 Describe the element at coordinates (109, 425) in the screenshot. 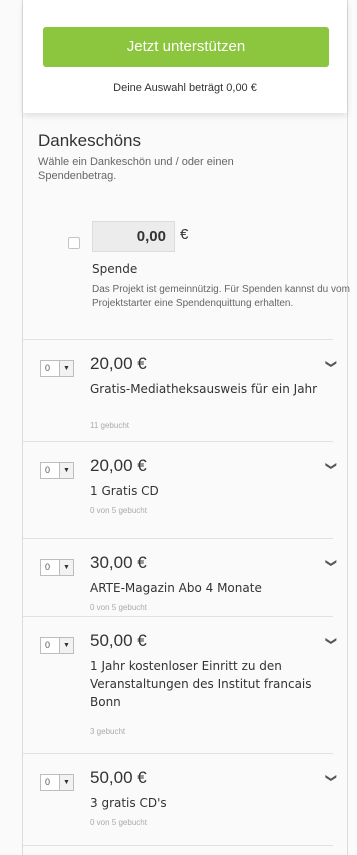

I see `reward-booked: 11 gebucht` at that location.